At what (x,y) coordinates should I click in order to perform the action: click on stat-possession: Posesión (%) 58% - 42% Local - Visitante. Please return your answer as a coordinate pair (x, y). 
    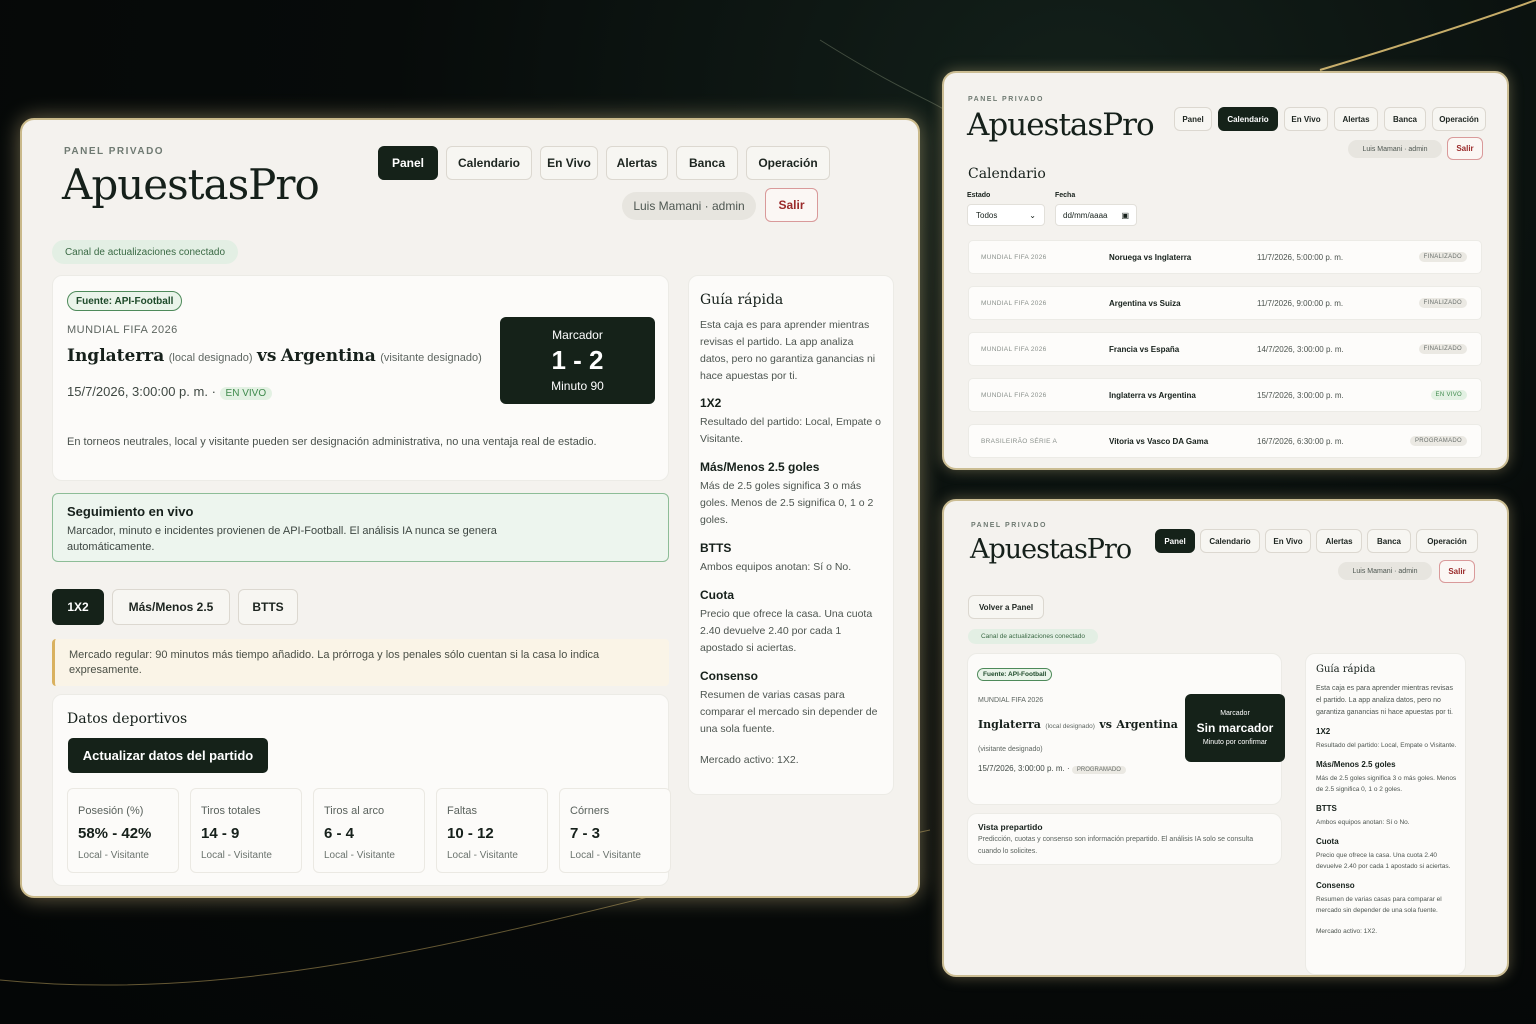
    Looking at the image, I should click on (123, 830).